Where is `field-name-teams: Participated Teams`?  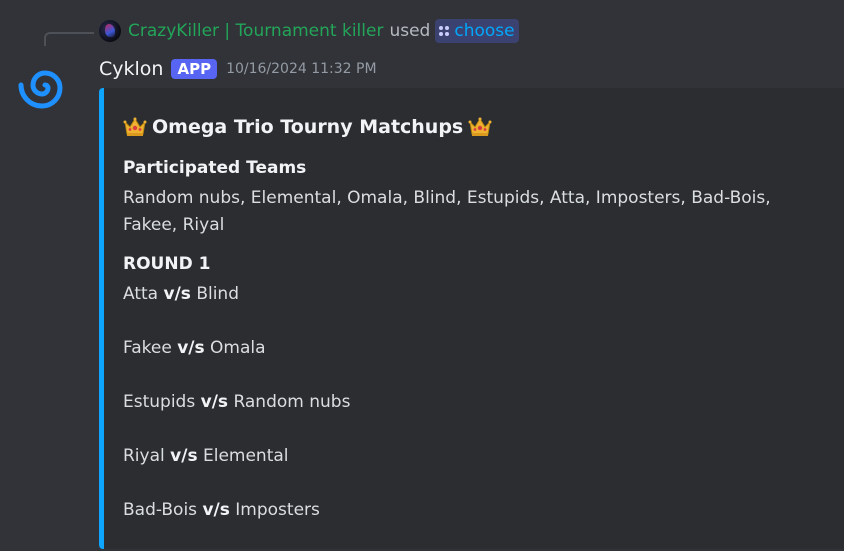 field-name-teams: Participated Teams is located at coordinates (215, 168).